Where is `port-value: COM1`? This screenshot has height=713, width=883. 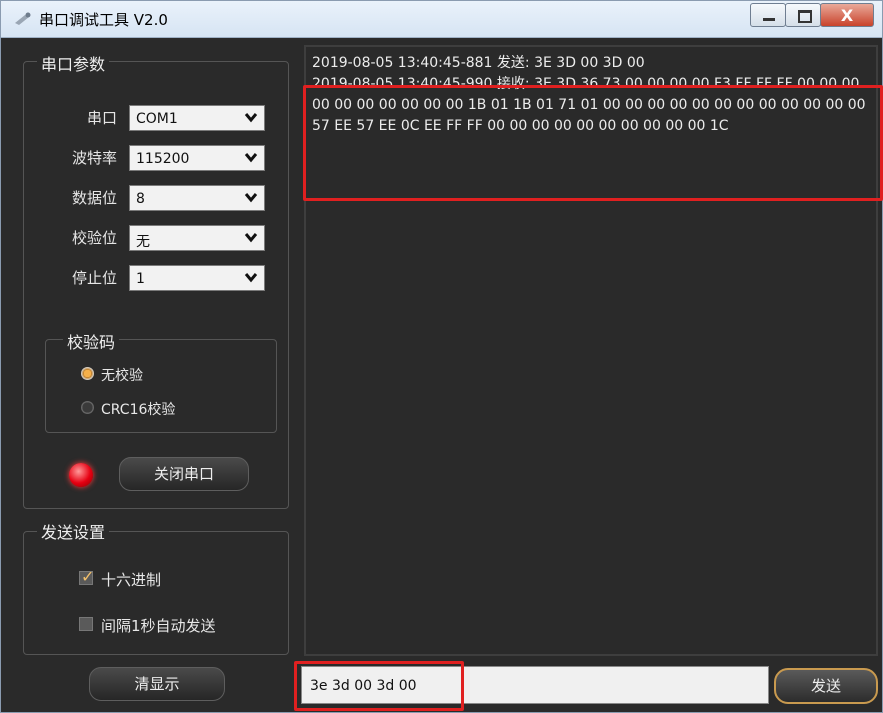
port-value: COM1 is located at coordinates (157, 119).